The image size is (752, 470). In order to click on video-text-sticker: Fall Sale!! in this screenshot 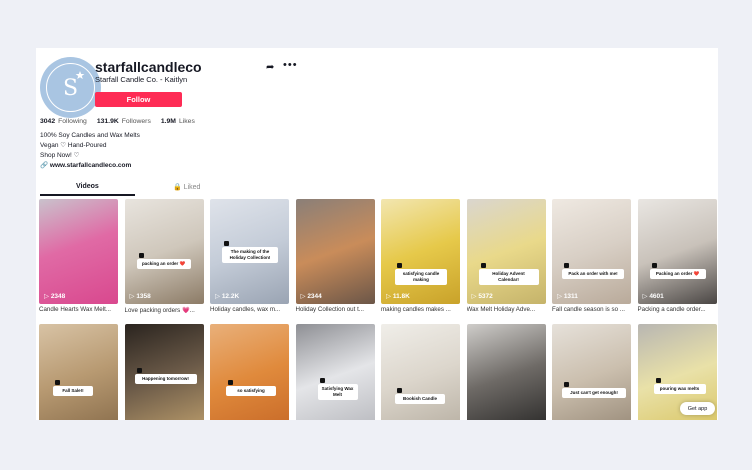, I will do `click(73, 391)`.